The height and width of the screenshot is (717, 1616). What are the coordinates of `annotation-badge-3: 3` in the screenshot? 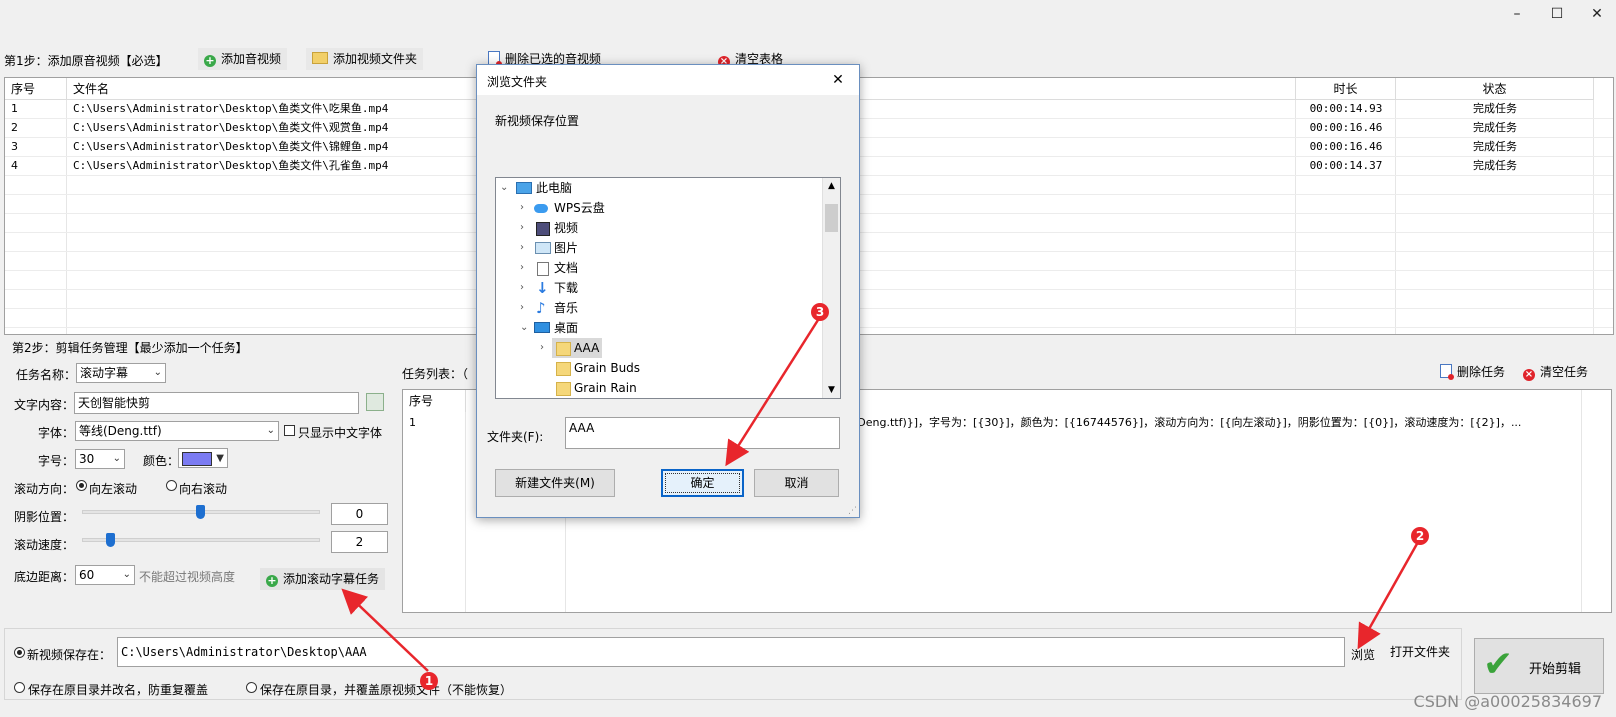 It's located at (820, 312).